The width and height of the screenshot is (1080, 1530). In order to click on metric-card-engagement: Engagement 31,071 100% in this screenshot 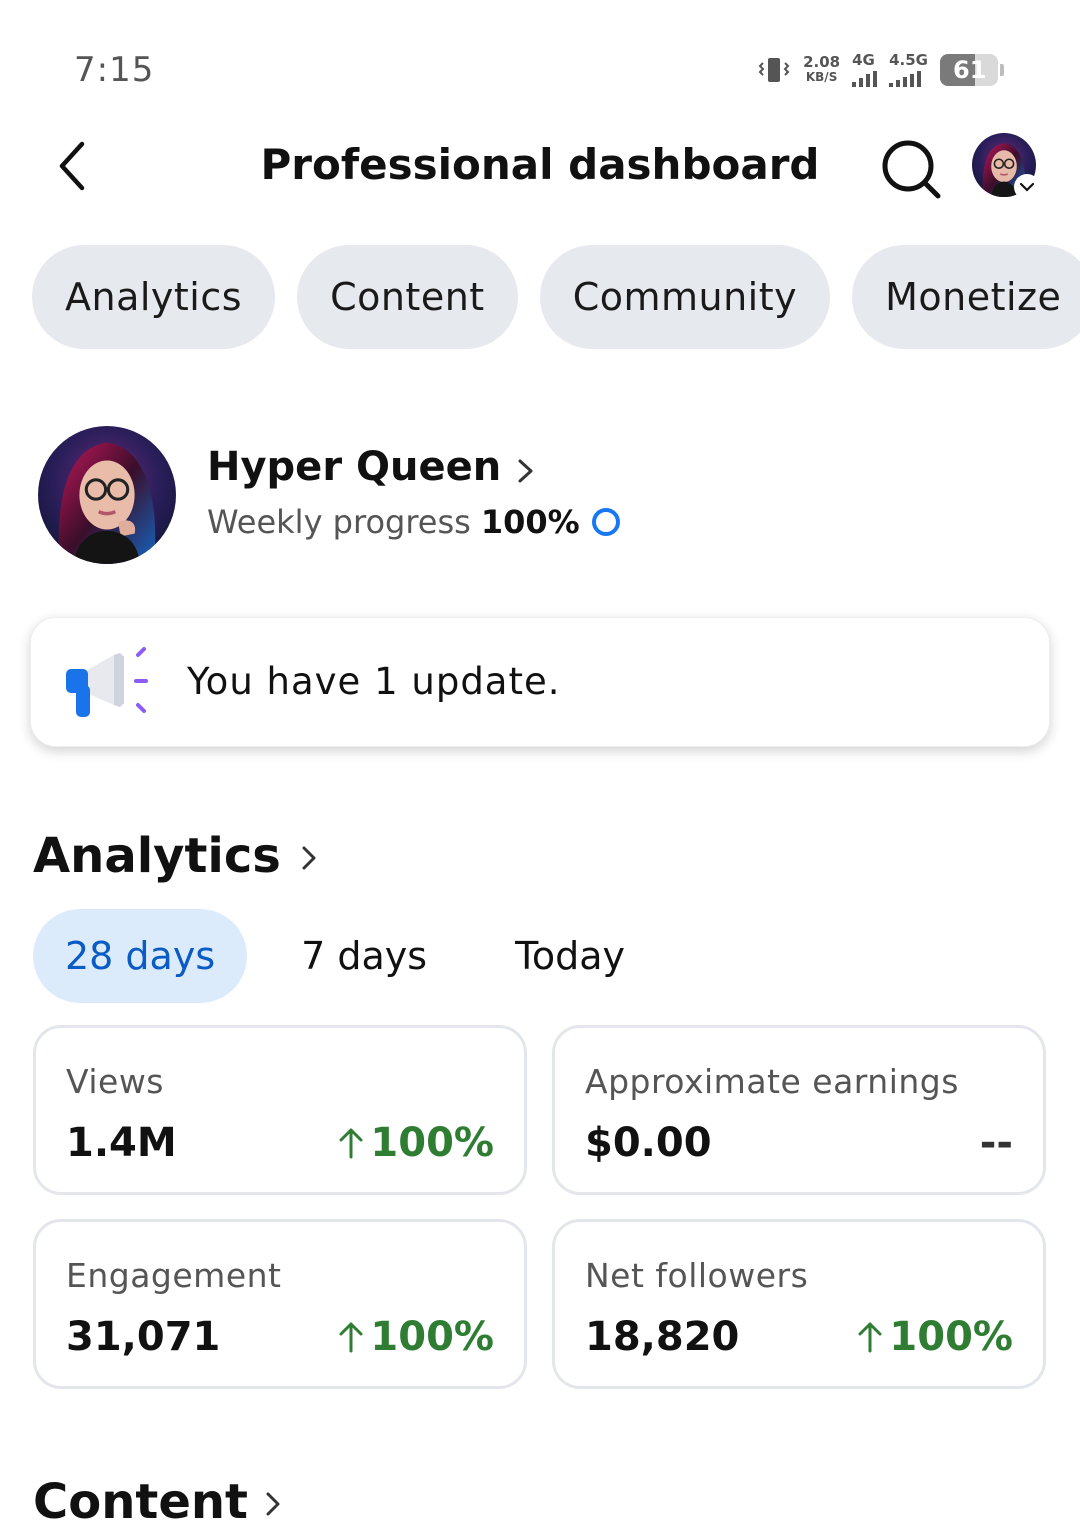, I will do `click(280, 1304)`.